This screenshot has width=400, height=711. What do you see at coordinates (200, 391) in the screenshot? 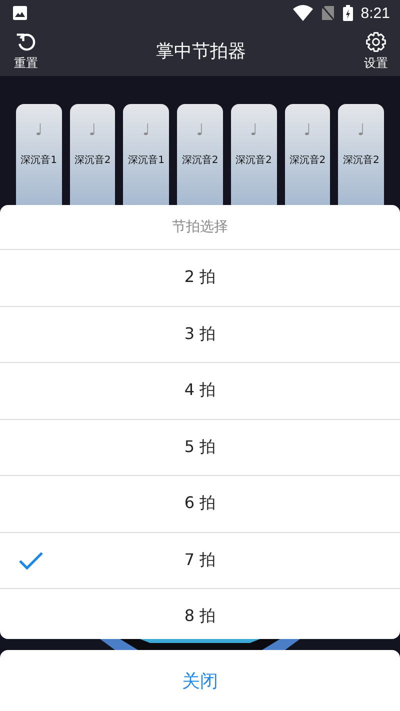
I see `beat-option: 4 拍` at bounding box center [200, 391].